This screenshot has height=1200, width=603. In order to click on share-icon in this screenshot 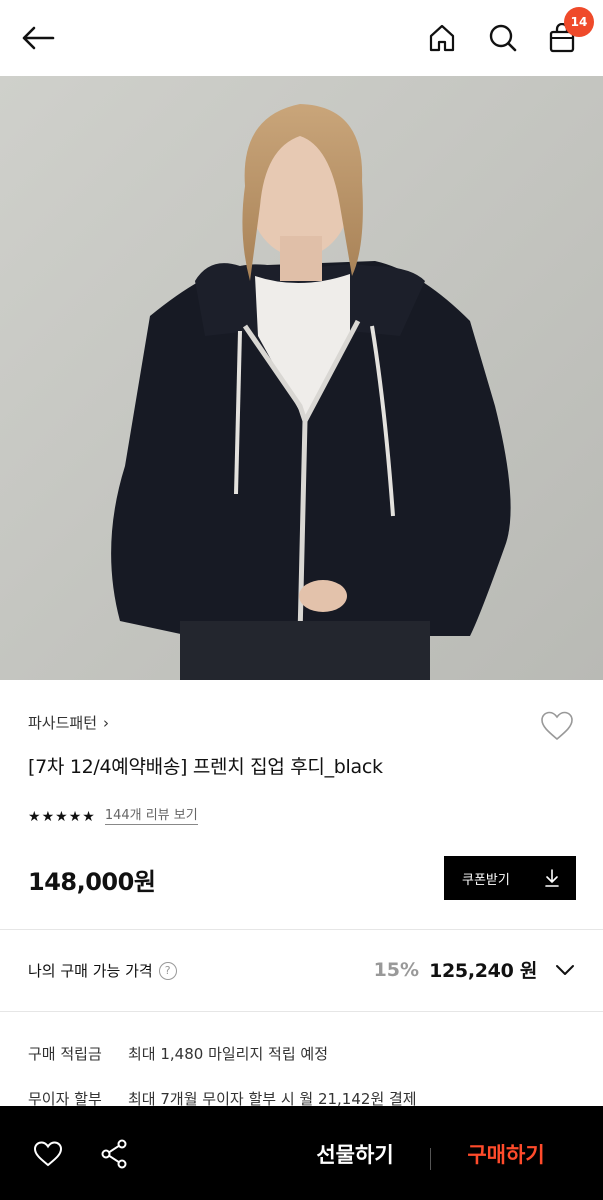, I will do `click(114, 1154)`.